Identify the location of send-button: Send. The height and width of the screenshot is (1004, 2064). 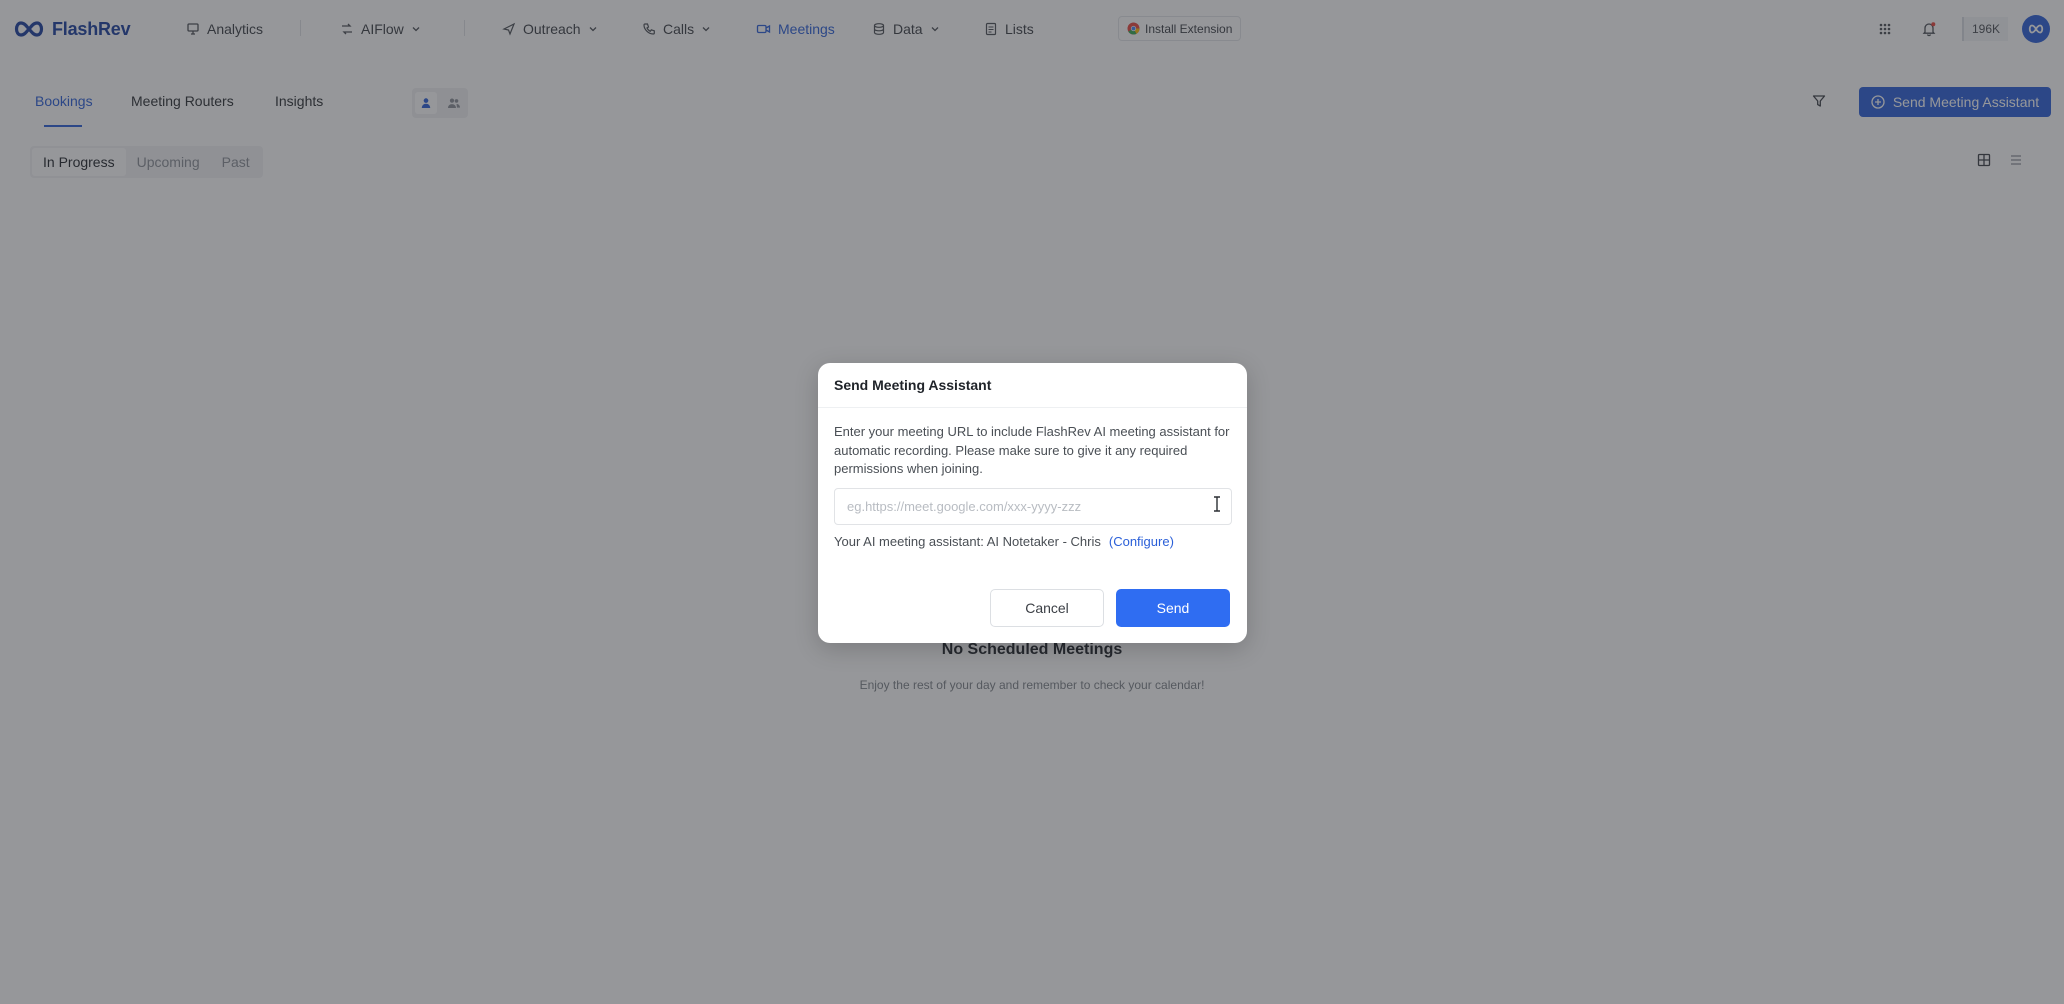
(1173, 608).